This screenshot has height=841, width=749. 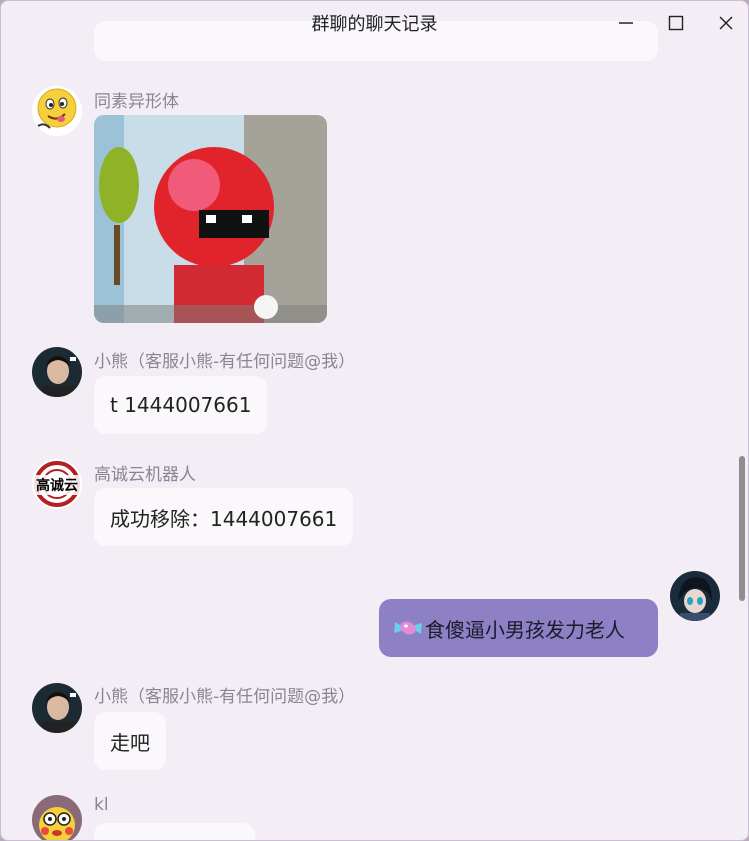 I want to click on minimize-button, so click(x=626, y=23).